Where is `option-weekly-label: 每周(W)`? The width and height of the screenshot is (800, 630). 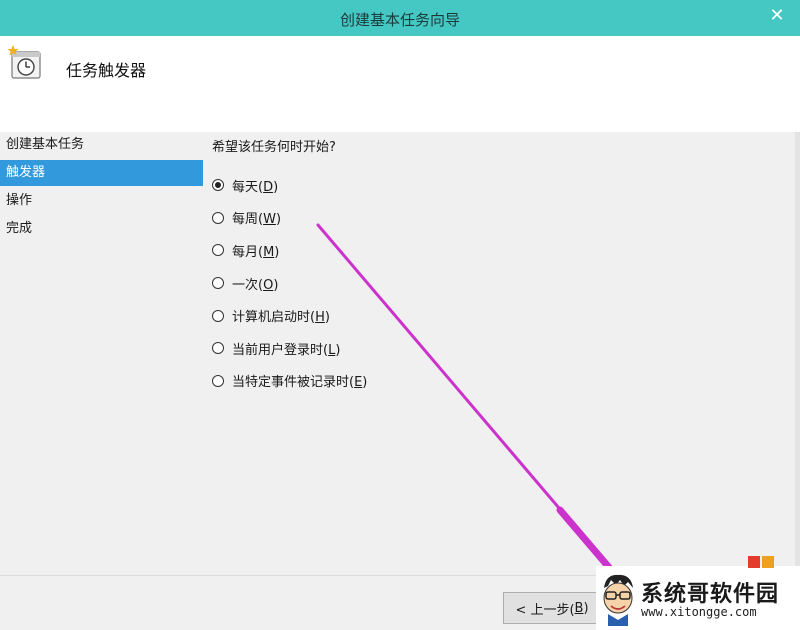
option-weekly-label: 每周(W) is located at coordinates (257, 220).